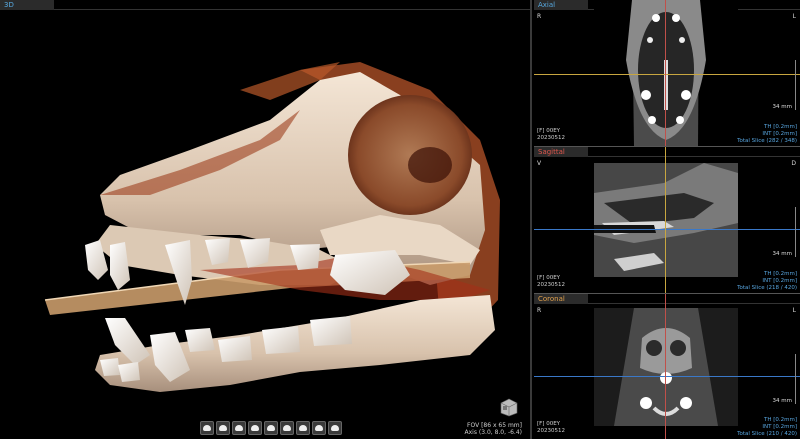 The image size is (800, 439). I want to click on fov-axis: Axis (3.0, 8.0, -6.4), so click(493, 432).